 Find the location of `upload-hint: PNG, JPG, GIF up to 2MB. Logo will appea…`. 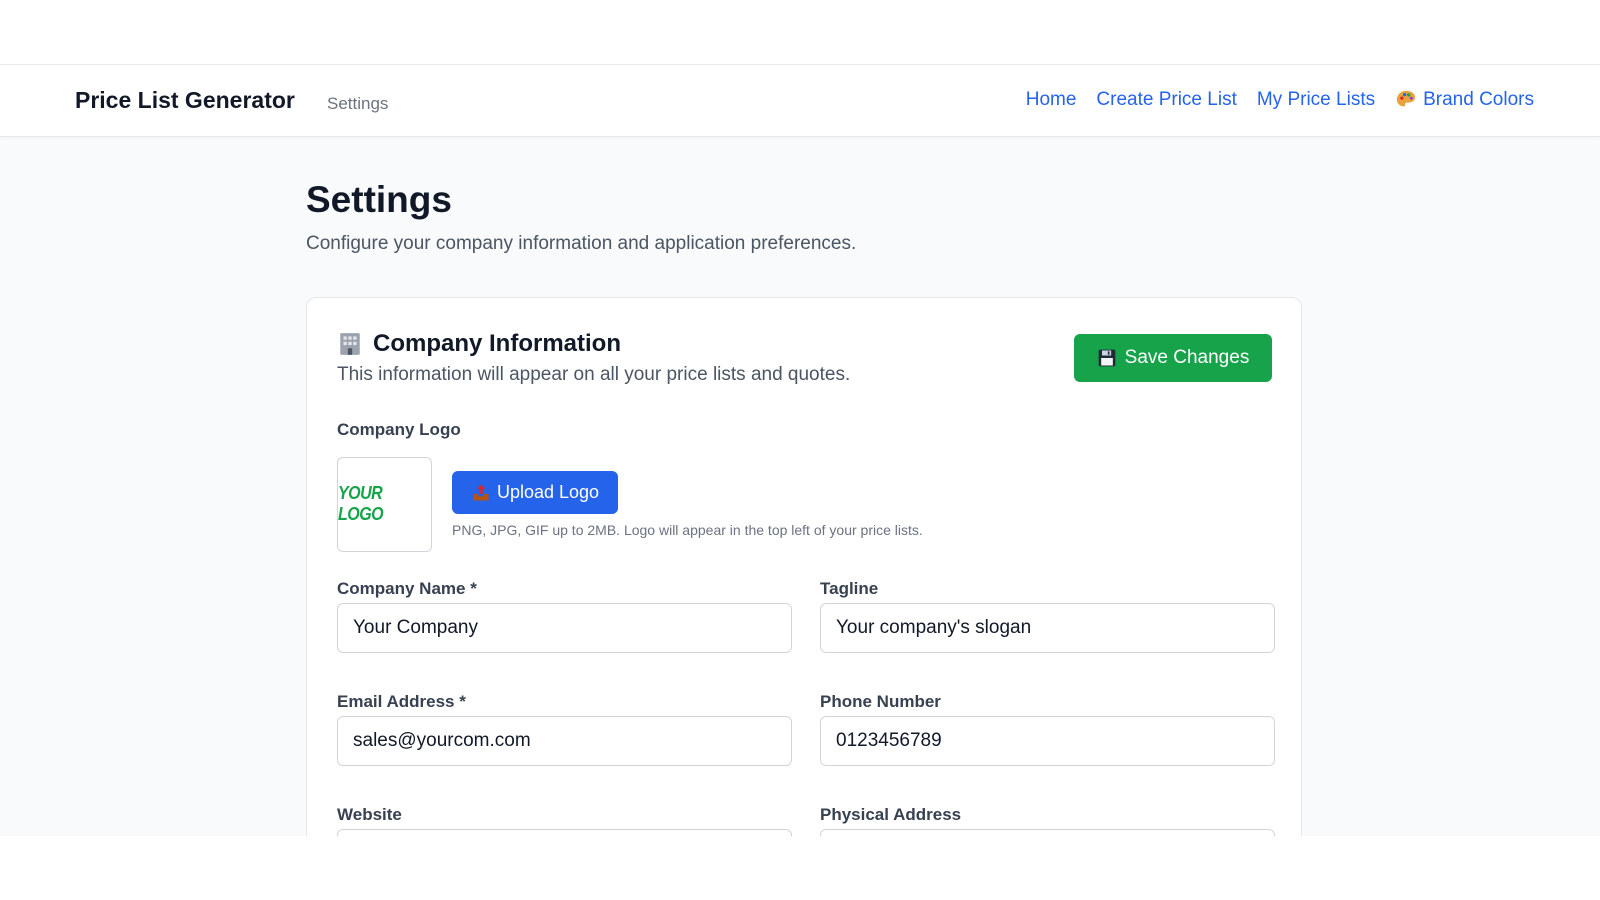

upload-hint: PNG, JPG, GIF up to 2MB. Logo will appea… is located at coordinates (687, 530).